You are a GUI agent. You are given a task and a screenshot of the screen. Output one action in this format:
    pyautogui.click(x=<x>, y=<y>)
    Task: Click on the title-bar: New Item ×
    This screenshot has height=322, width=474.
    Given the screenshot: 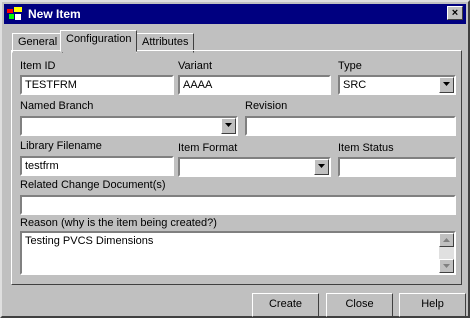 What is the action you would take?
    pyautogui.click(x=235, y=14)
    